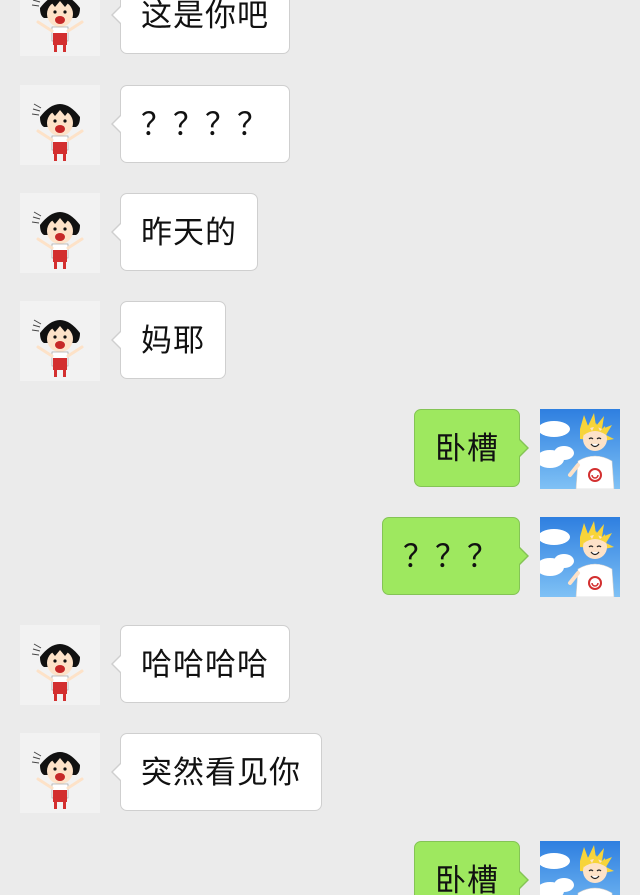 Image resolution: width=640 pixels, height=895 pixels. Describe the element at coordinates (205, 665) in the screenshot. I see `message-text: 哈哈哈哈` at that location.